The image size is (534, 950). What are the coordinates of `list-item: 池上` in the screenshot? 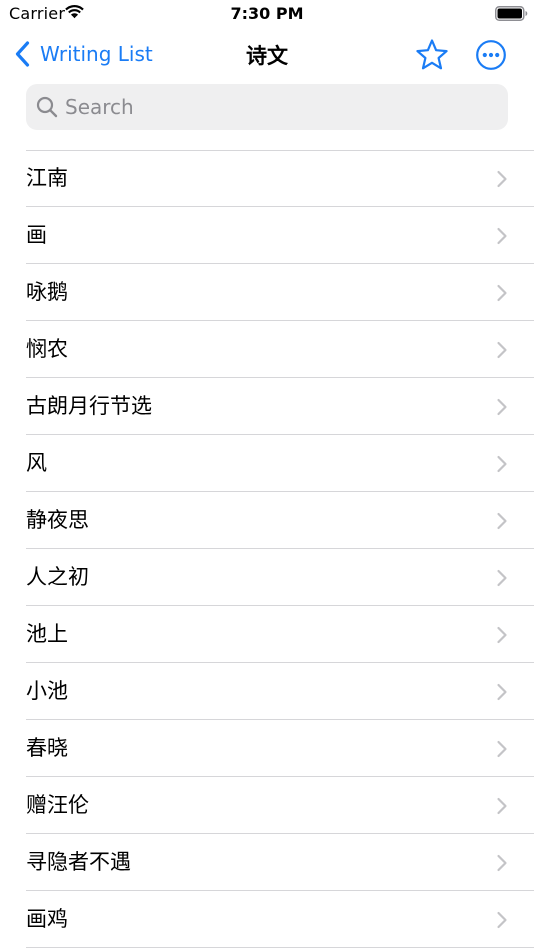 It's located at (267, 634).